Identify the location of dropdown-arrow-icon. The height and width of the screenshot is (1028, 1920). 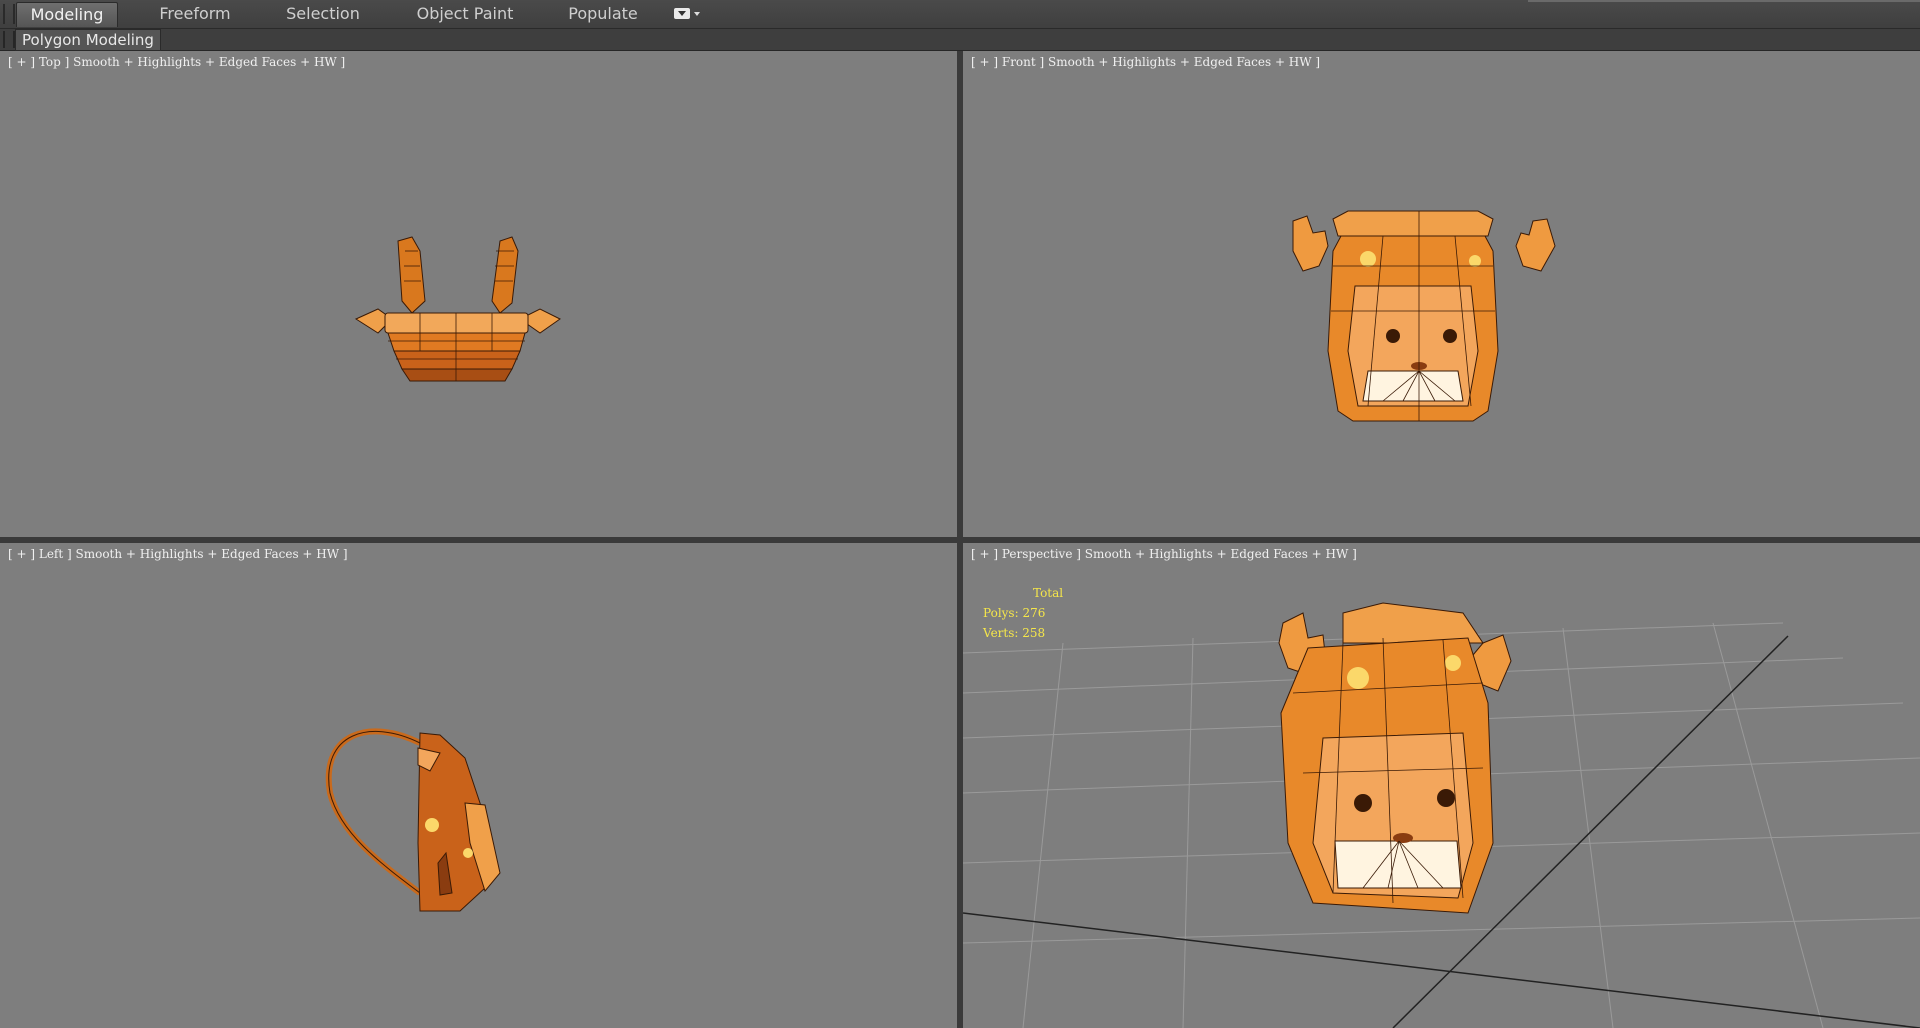
(697, 14).